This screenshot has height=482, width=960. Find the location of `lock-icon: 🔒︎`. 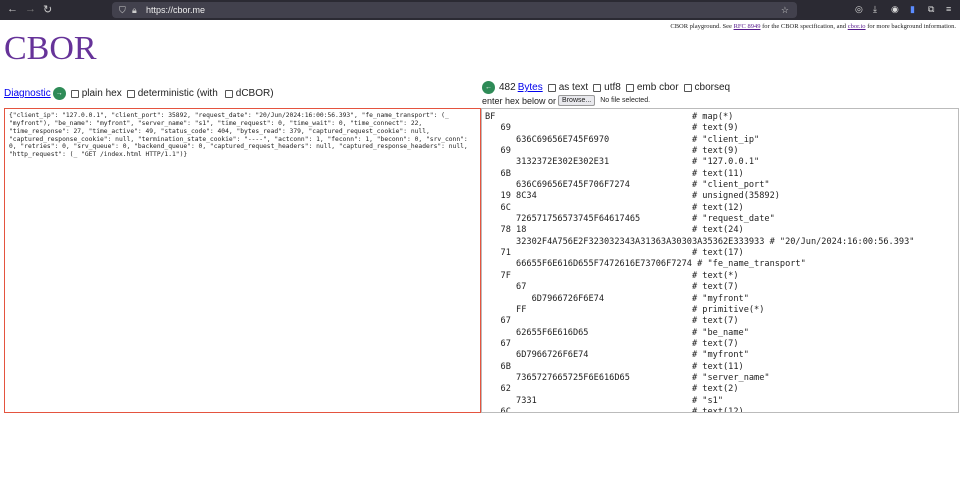

lock-icon: 🔒︎ is located at coordinates (134, 10).